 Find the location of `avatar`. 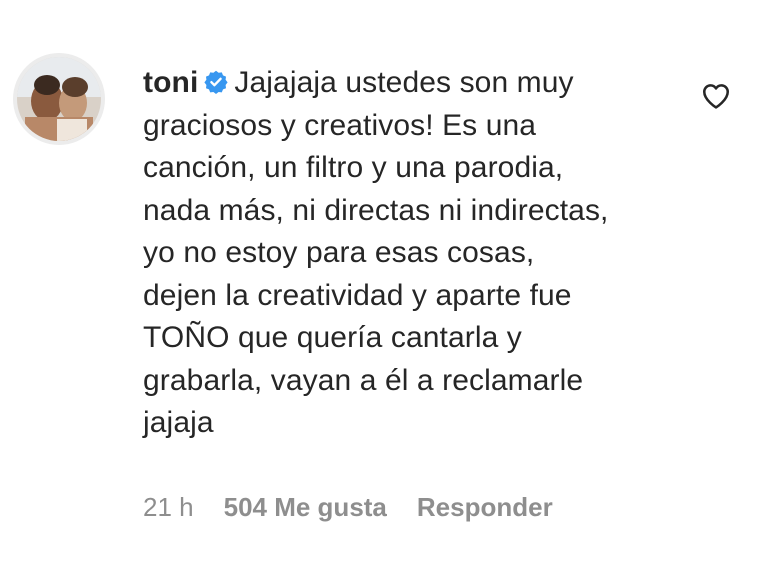

avatar is located at coordinates (59, 99).